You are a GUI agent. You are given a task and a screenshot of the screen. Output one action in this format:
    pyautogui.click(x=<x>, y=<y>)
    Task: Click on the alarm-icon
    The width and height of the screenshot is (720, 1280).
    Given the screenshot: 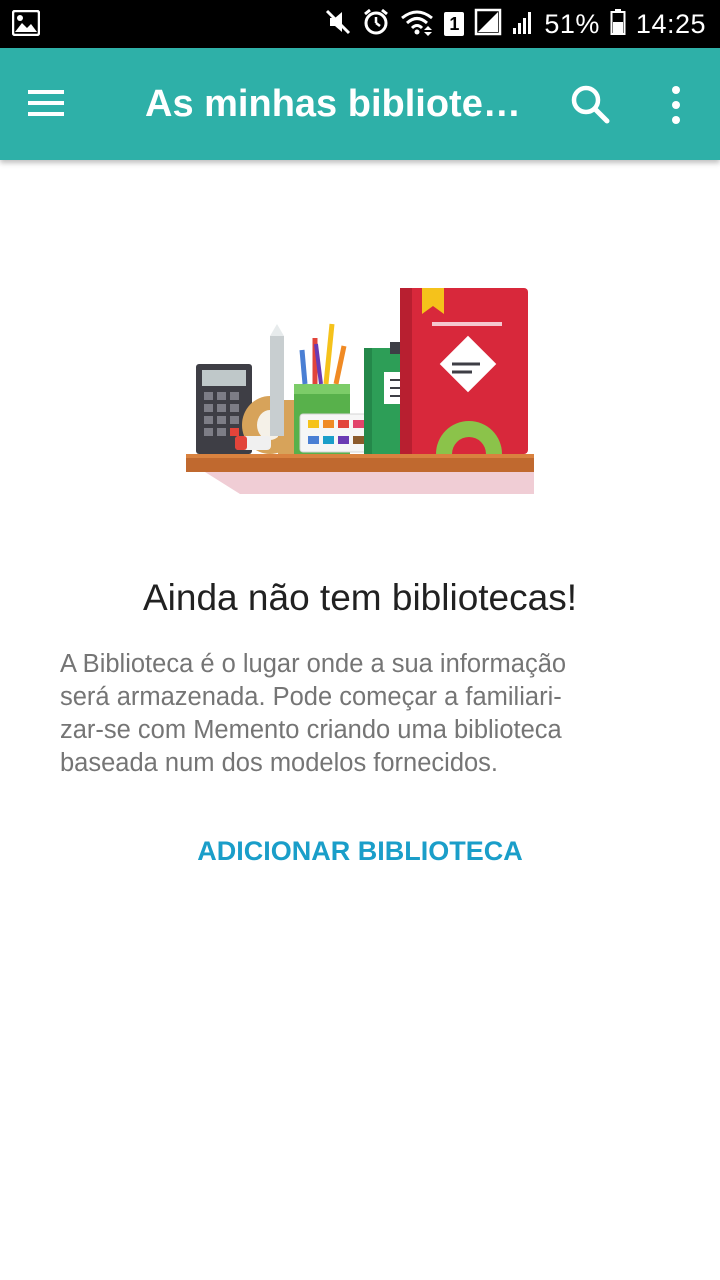 What is the action you would take?
    pyautogui.click(x=376, y=24)
    